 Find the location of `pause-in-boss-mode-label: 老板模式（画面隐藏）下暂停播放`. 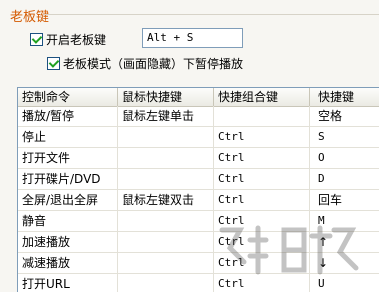

pause-in-boss-mode-label: 老板模式（画面隐藏）下暂停播放 is located at coordinates (153, 64).